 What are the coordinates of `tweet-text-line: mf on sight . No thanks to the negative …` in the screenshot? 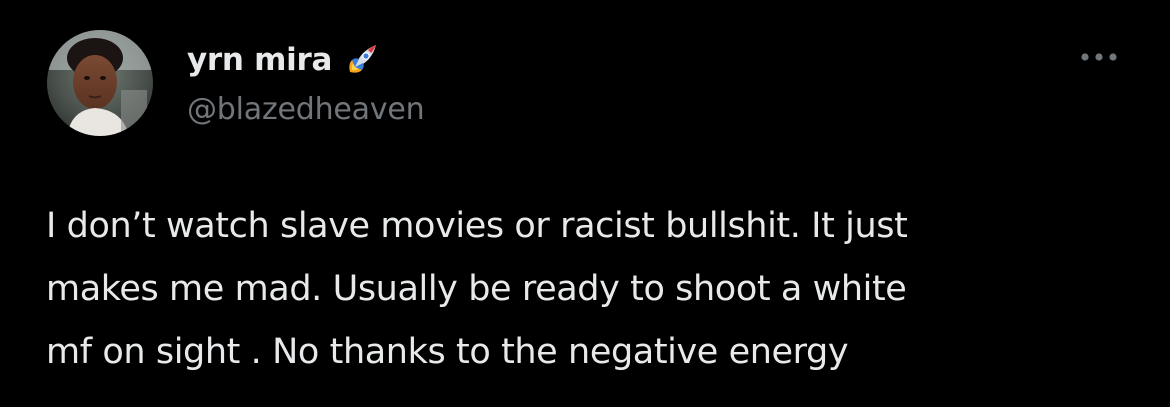 It's located at (447, 352).